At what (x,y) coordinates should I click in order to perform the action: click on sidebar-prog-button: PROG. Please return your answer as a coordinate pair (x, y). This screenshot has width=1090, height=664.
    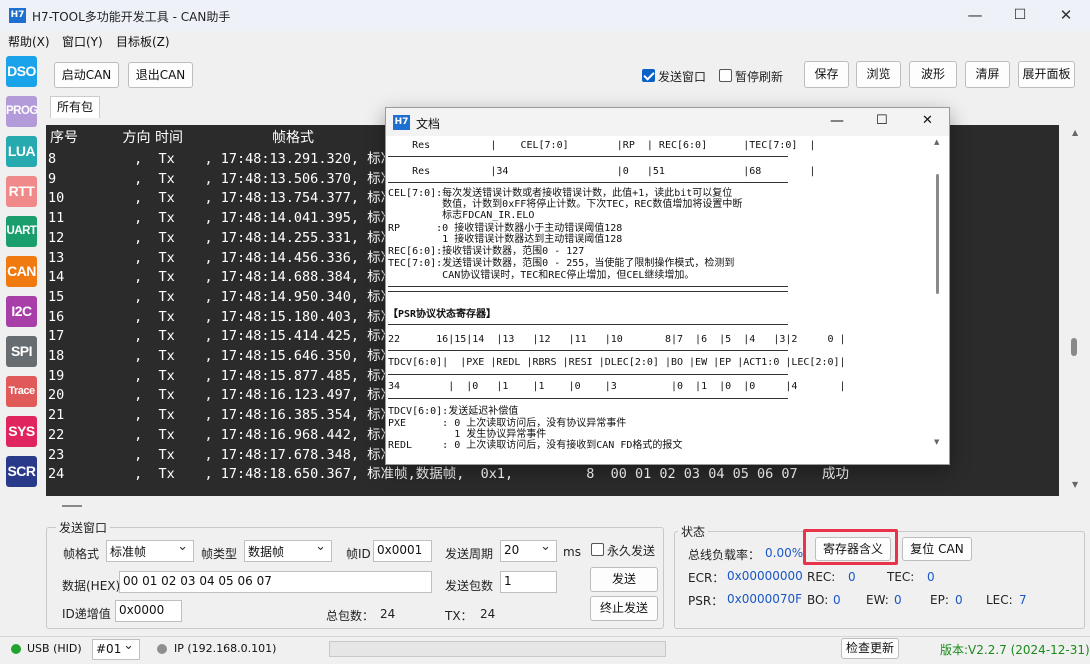
    Looking at the image, I should click on (22, 111).